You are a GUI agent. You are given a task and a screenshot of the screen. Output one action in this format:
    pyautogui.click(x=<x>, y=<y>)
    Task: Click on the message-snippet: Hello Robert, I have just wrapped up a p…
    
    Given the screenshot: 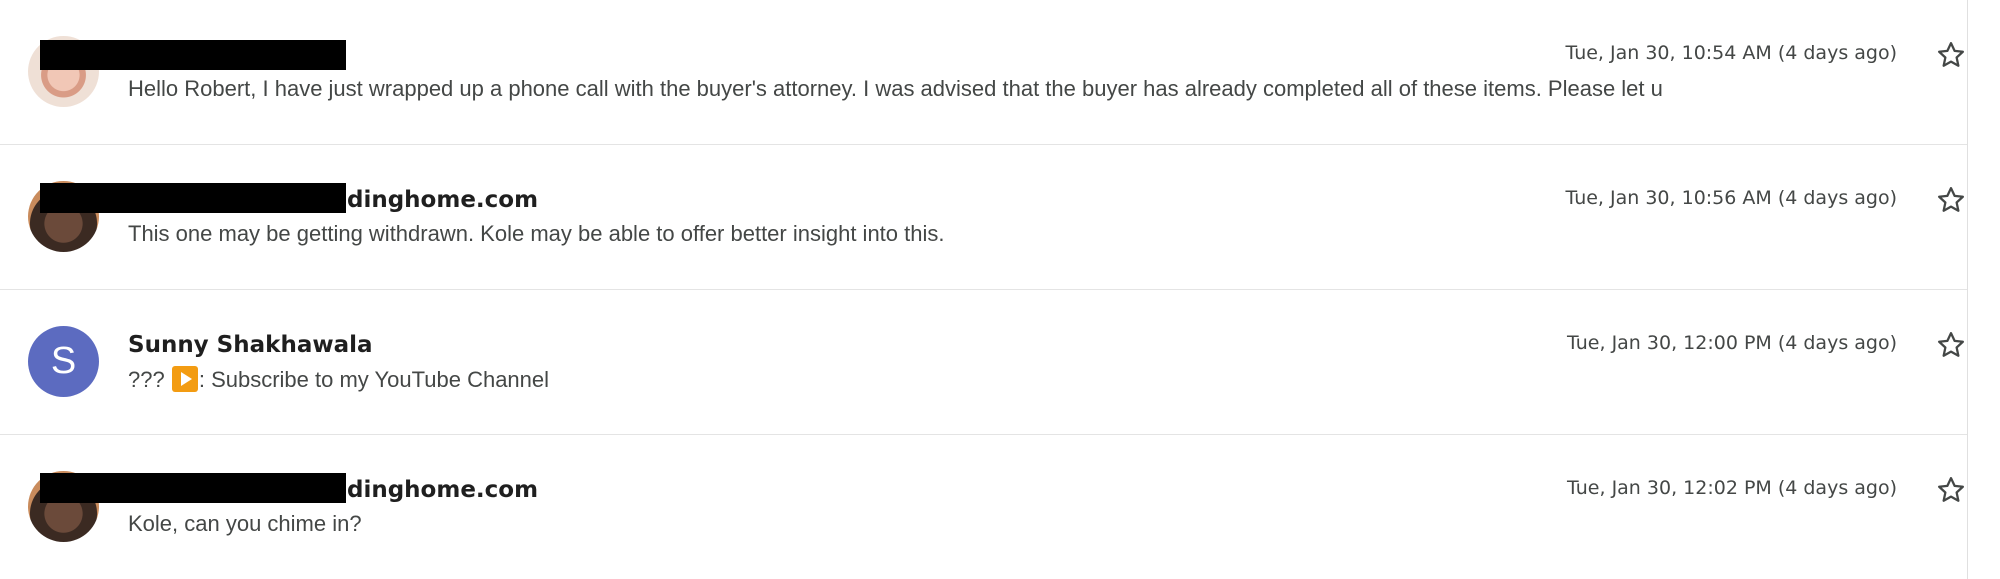 What is the action you would take?
    pyautogui.click(x=948, y=89)
    